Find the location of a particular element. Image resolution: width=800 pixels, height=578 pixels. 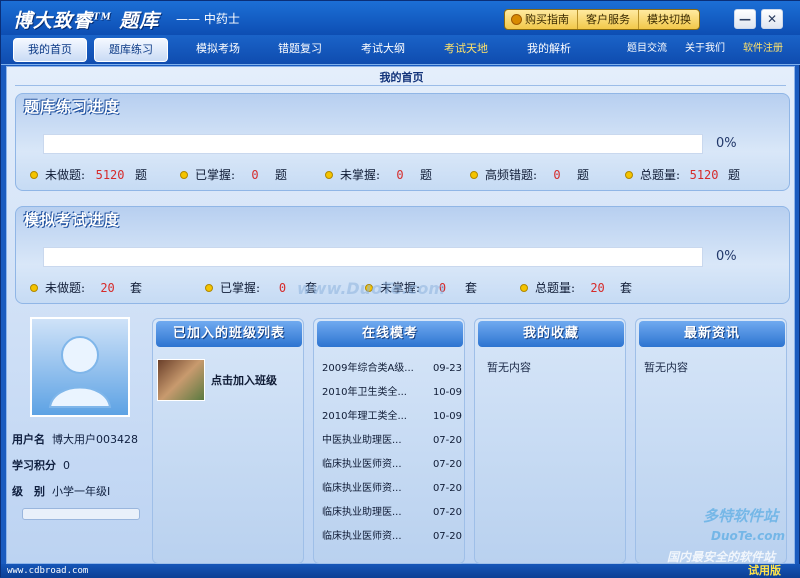

watermark-text: DuoTe.com is located at coordinates (748, 536).